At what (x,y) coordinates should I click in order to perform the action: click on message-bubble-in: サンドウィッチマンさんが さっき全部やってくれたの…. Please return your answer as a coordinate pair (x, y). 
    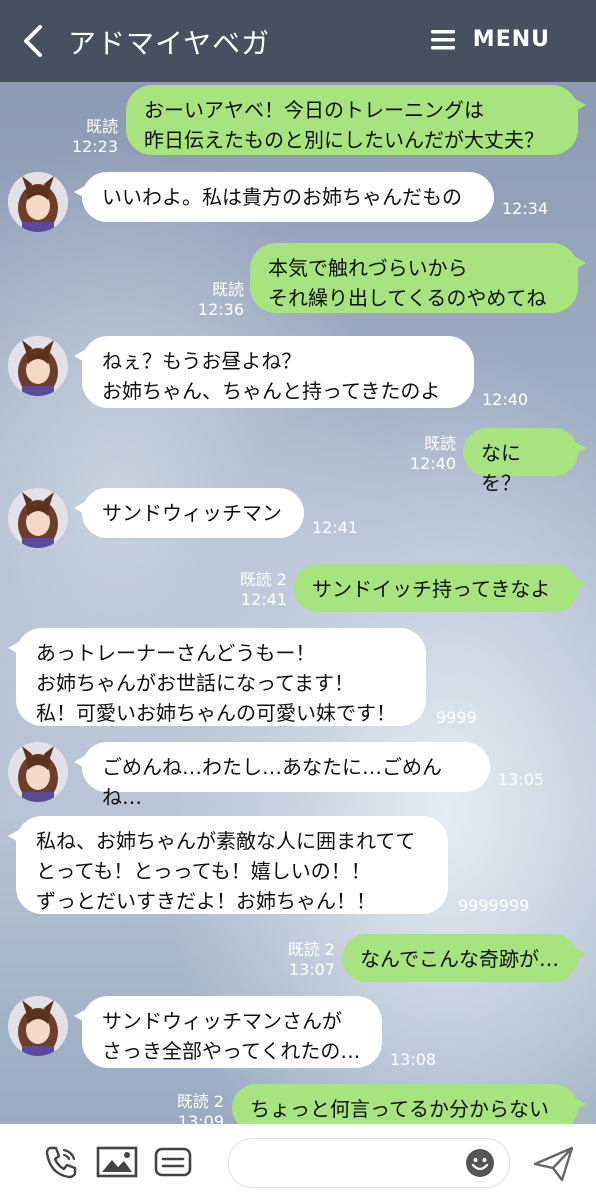
    Looking at the image, I should click on (228, 1032).